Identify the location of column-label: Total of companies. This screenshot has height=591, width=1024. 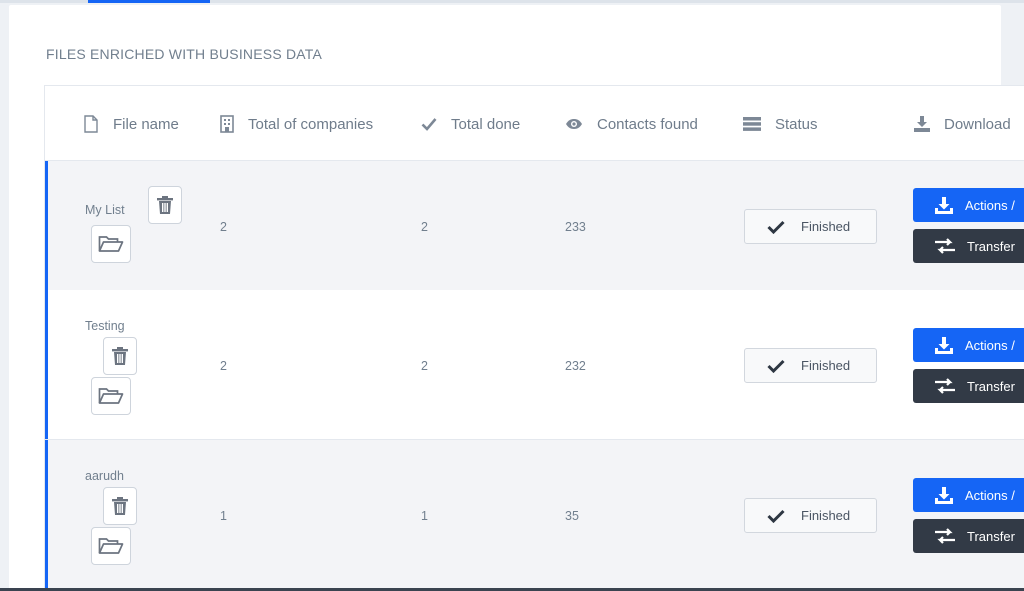
(311, 124).